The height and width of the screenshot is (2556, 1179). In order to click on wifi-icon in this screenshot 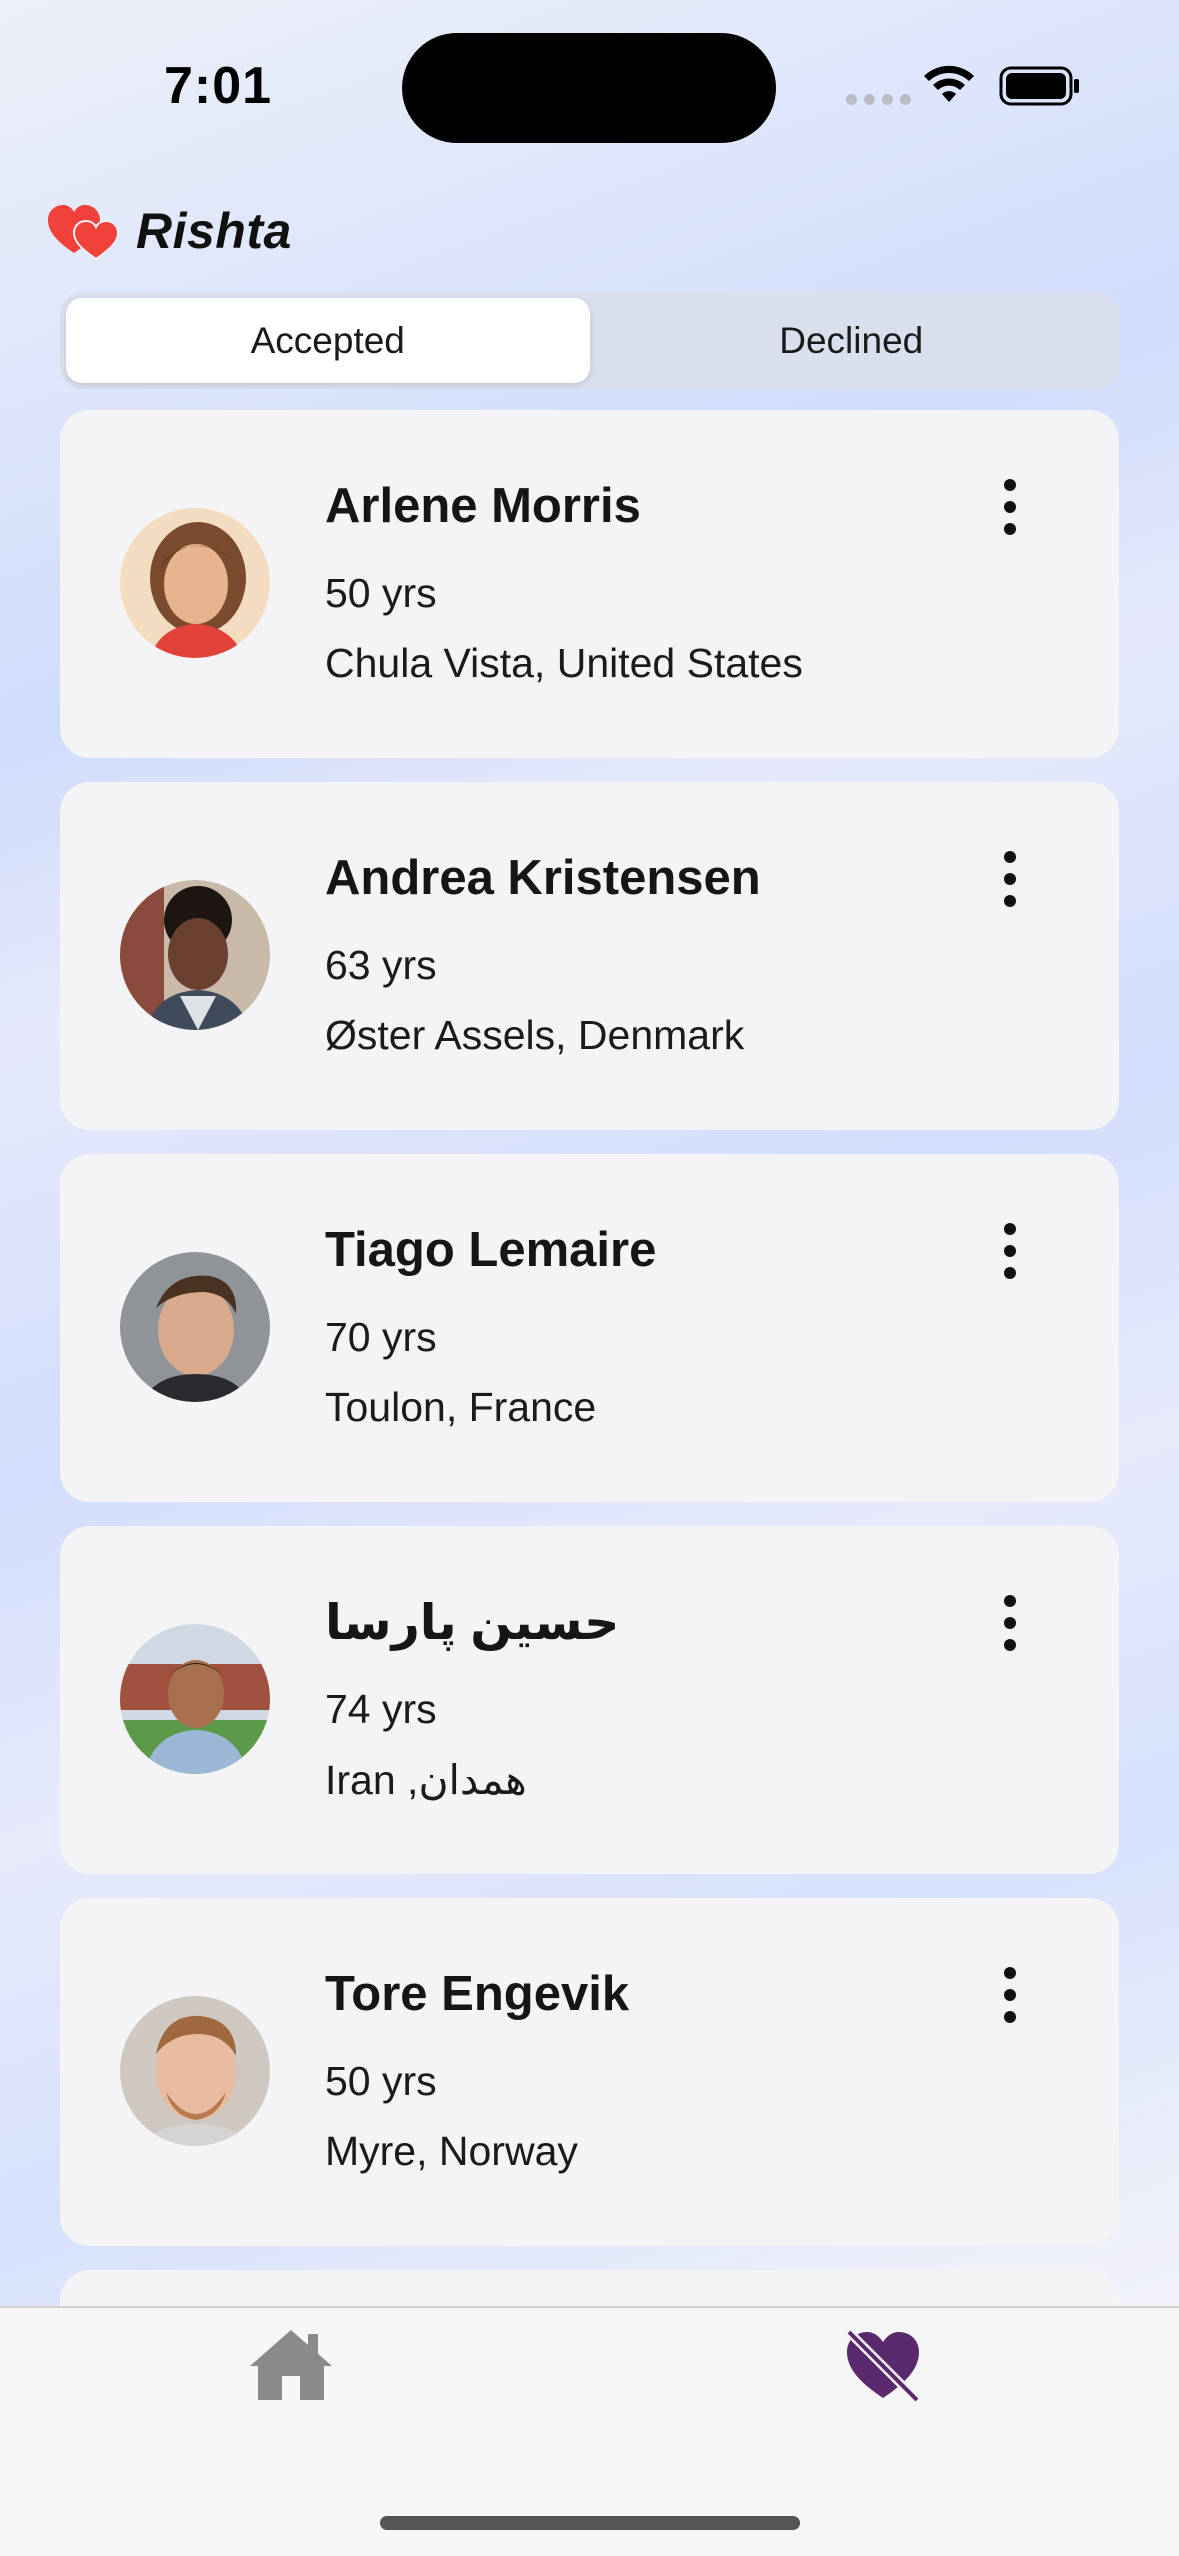, I will do `click(949, 83)`.